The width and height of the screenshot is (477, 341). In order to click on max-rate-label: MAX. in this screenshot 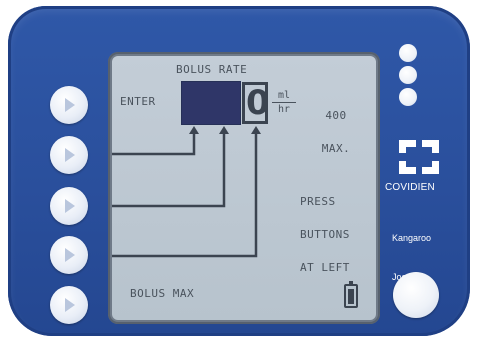, I will do `click(336, 148)`.